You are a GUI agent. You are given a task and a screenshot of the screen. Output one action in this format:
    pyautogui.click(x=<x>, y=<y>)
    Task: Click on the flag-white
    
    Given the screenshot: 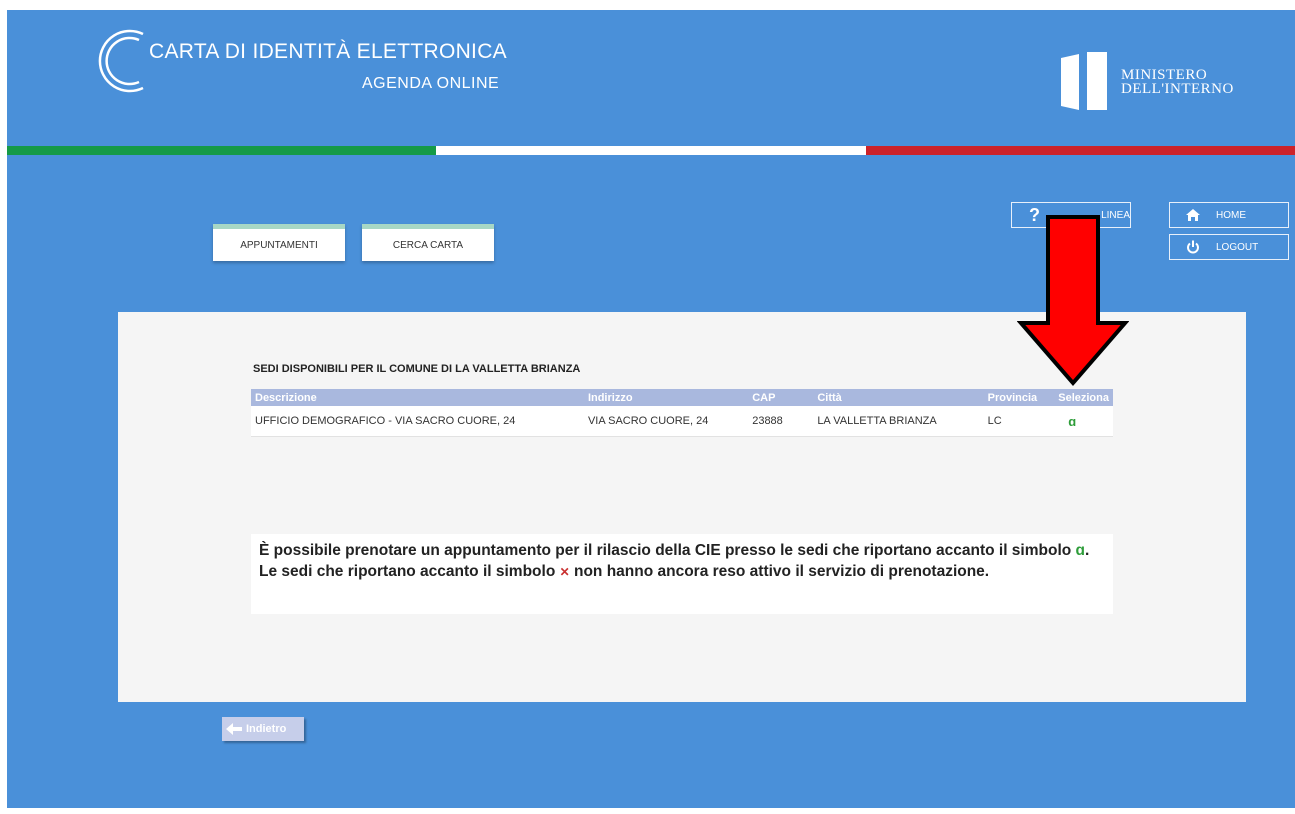 What is the action you would take?
    pyautogui.click(x=651, y=150)
    